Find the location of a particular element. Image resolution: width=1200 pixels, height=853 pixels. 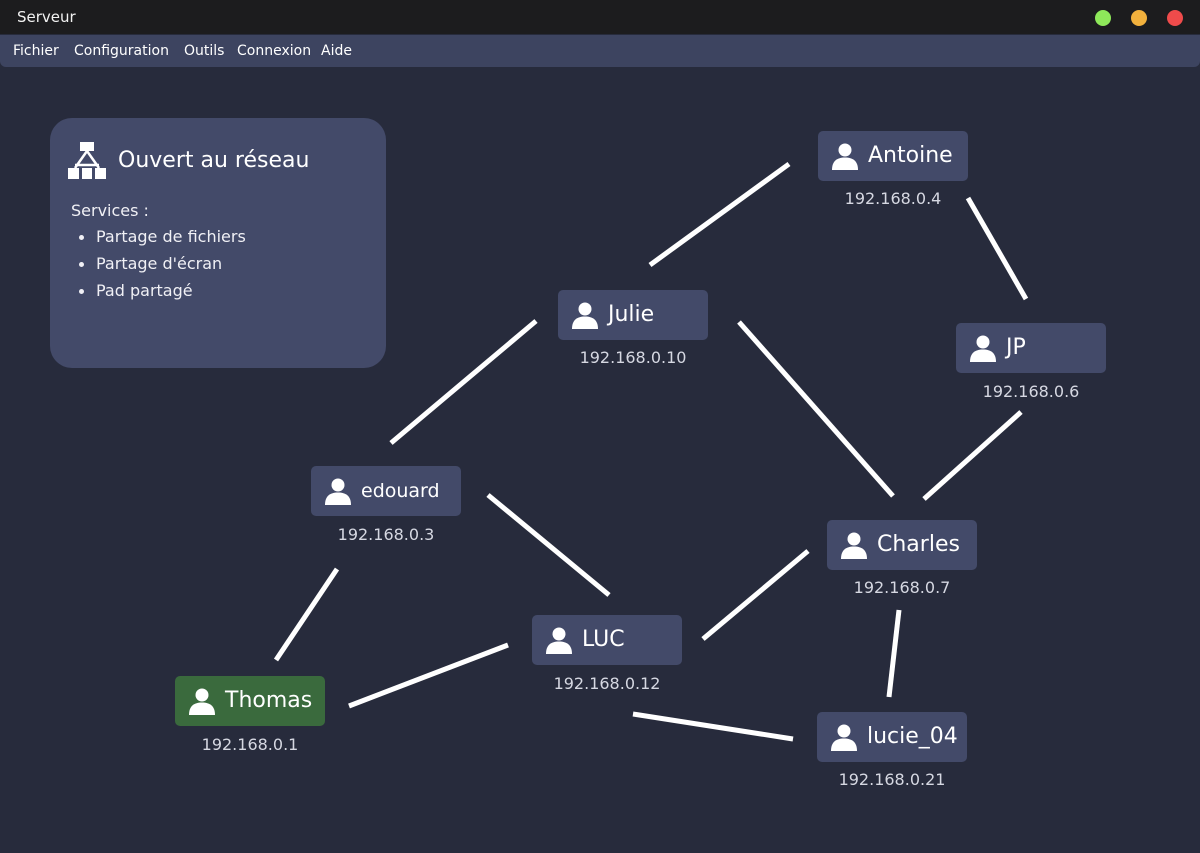

node-ip: 192.168.0.4 is located at coordinates (893, 198).